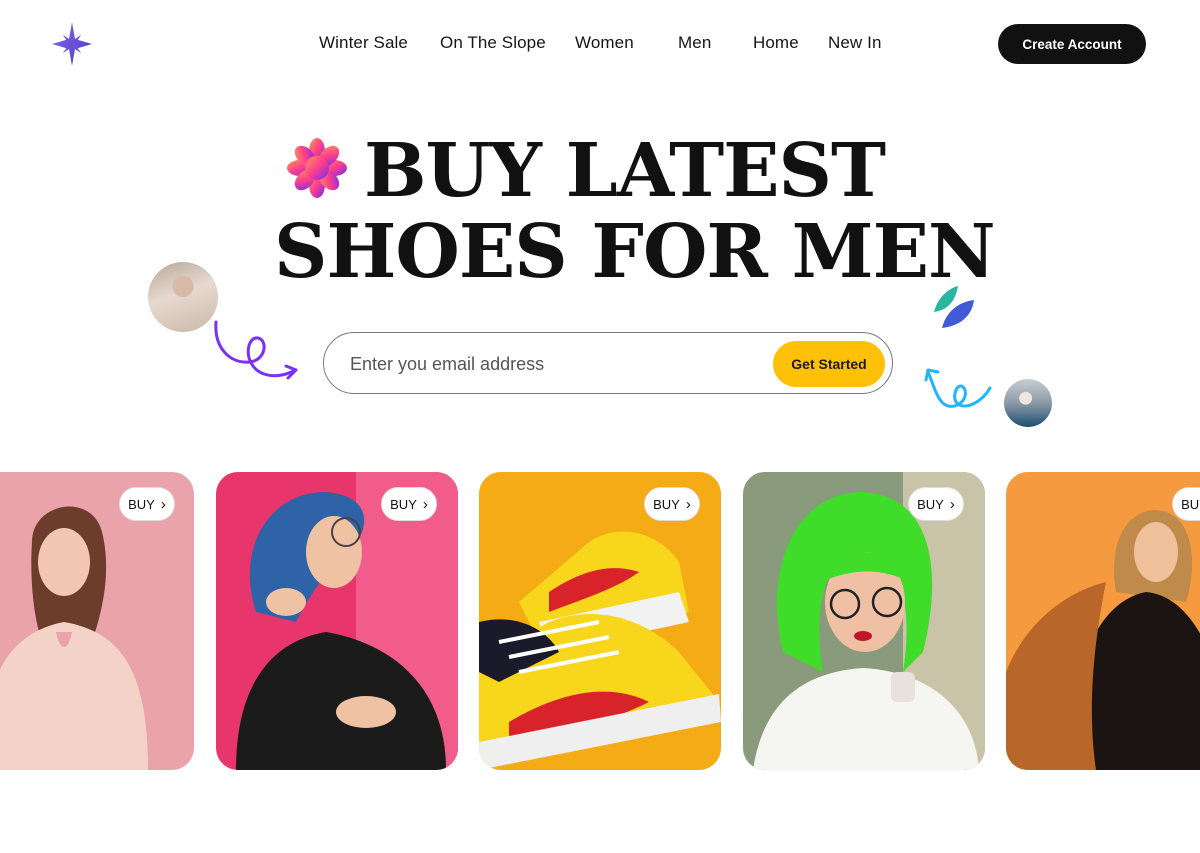 This screenshot has width=1200, height=853. I want to click on leaf-shape-icon, so click(954, 307).